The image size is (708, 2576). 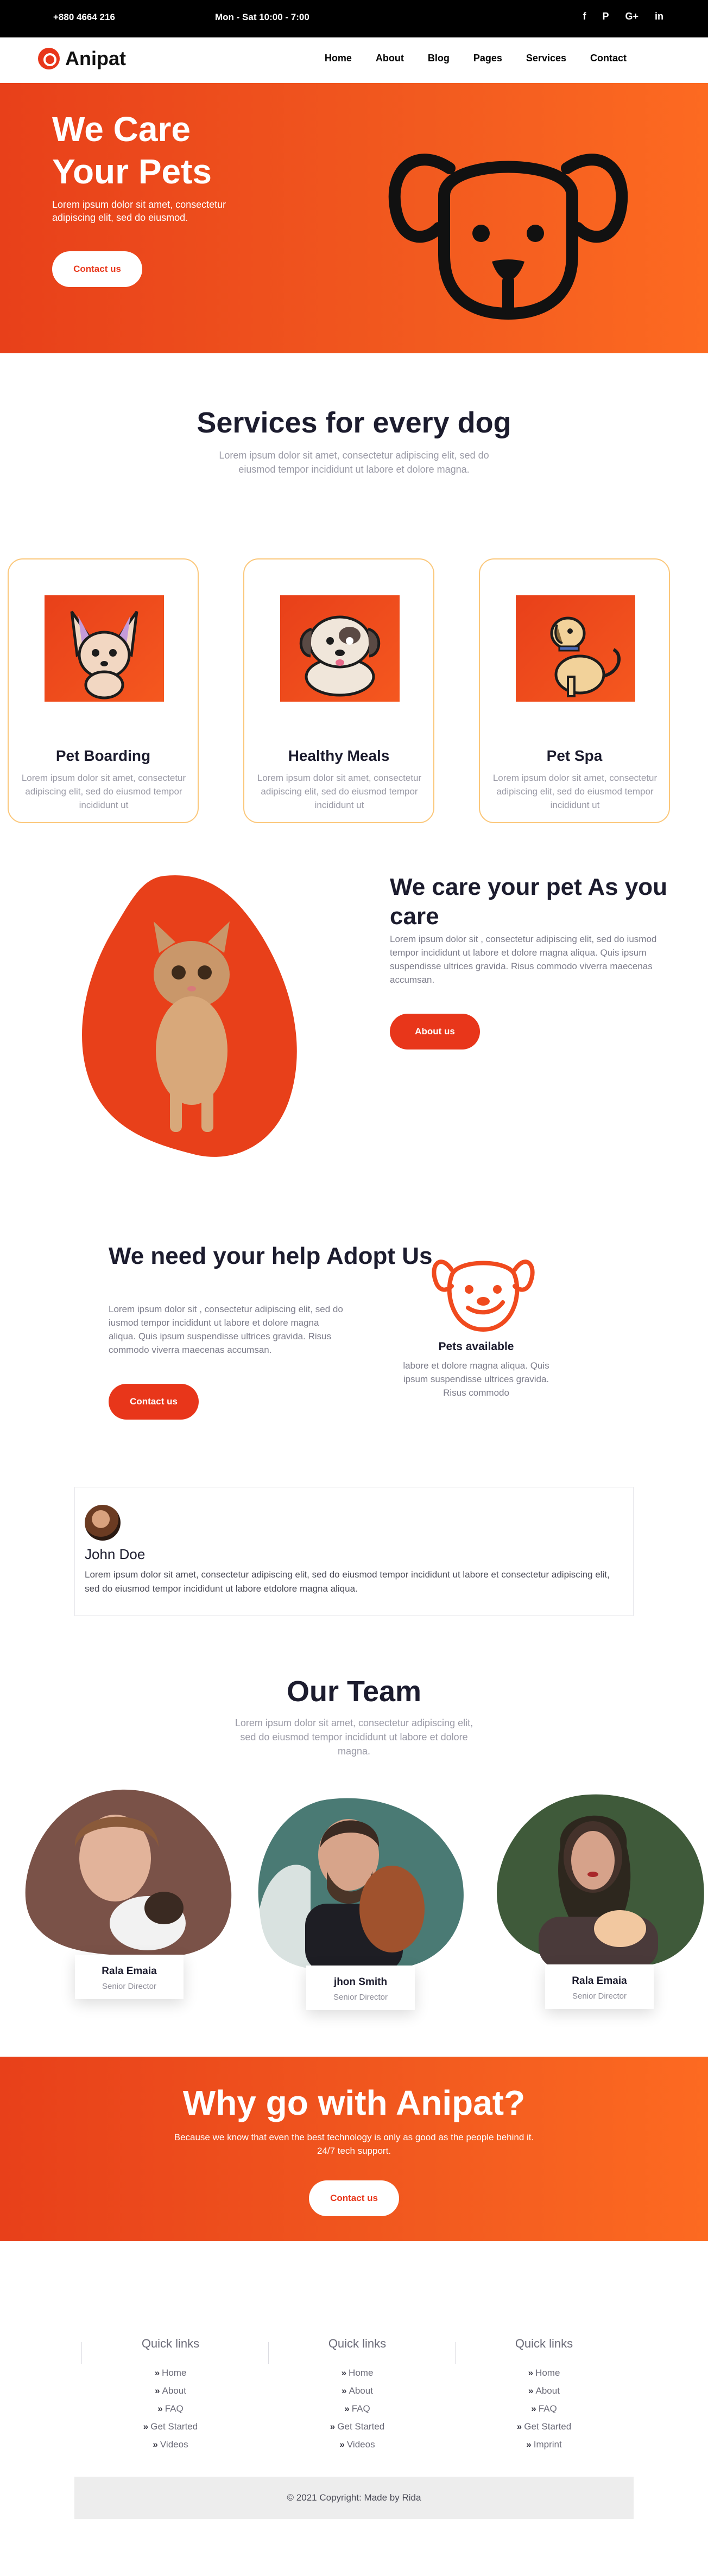 I want to click on why-title: Why go with Anipat?, so click(x=354, y=2102).